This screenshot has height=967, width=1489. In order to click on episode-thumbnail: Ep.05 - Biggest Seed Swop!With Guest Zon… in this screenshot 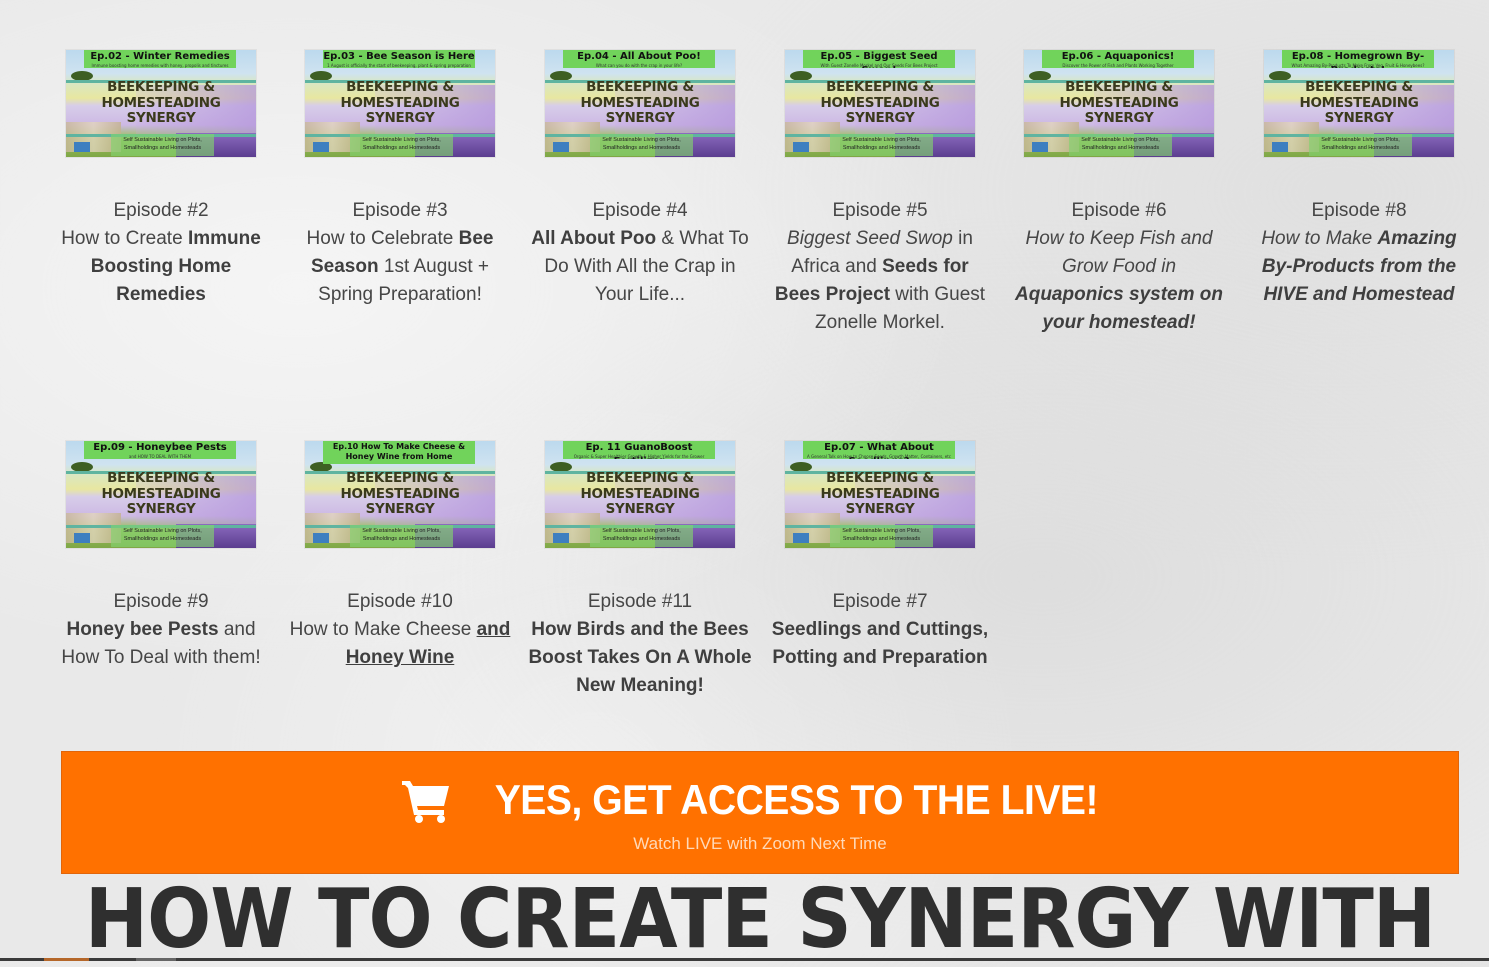, I will do `click(880, 103)`.